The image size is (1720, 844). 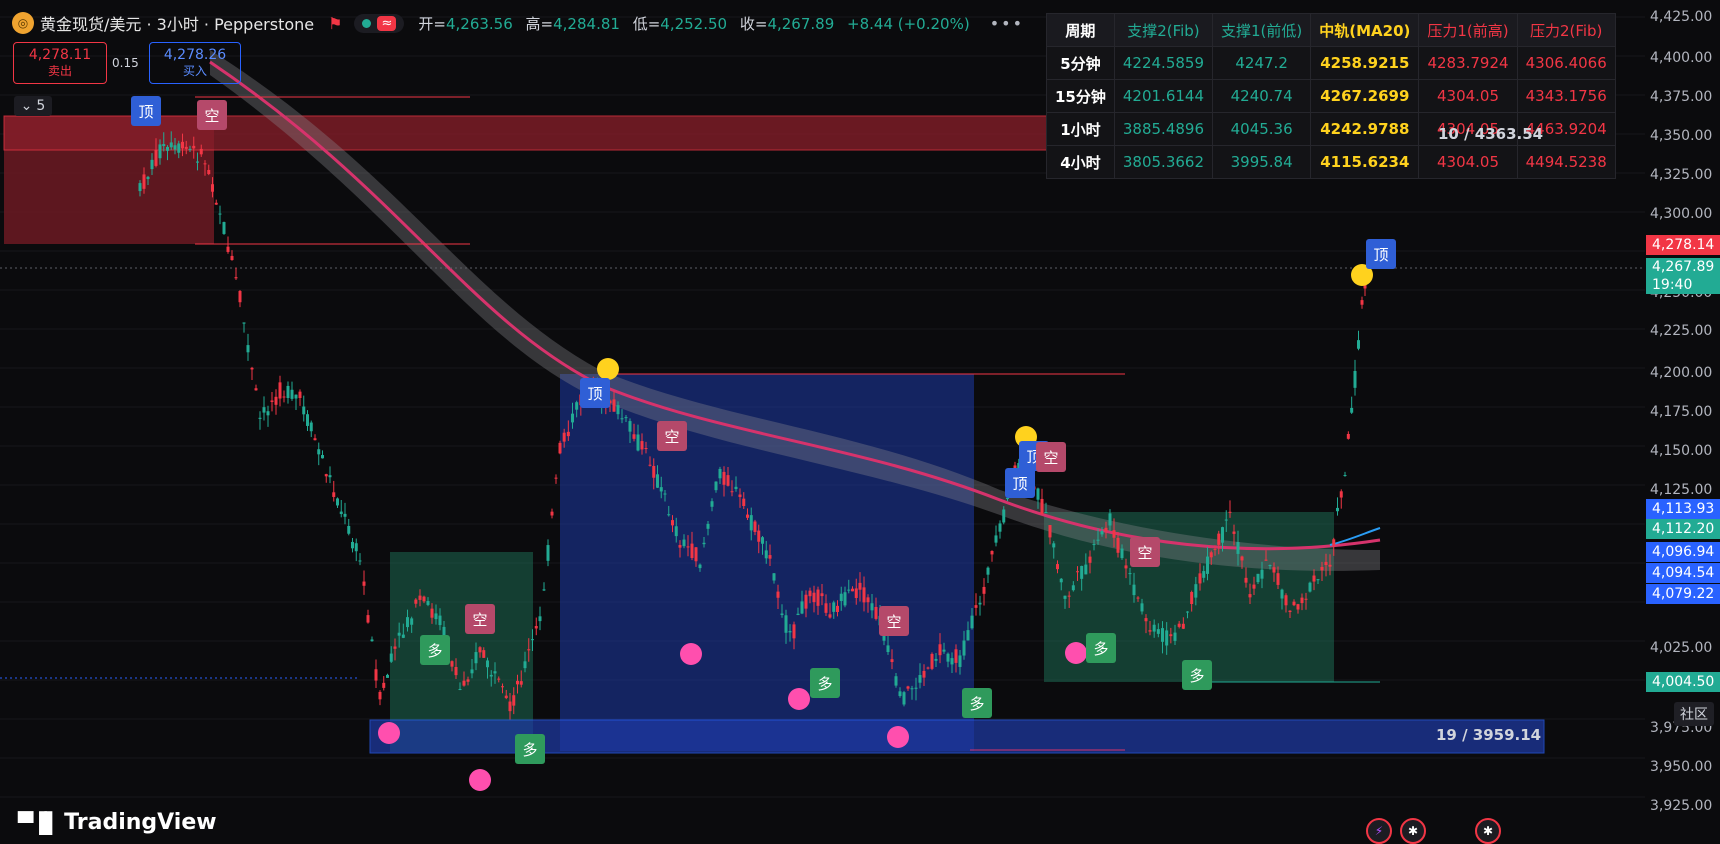 I want to click on open-label: 开=, so click(x=432, y=23).